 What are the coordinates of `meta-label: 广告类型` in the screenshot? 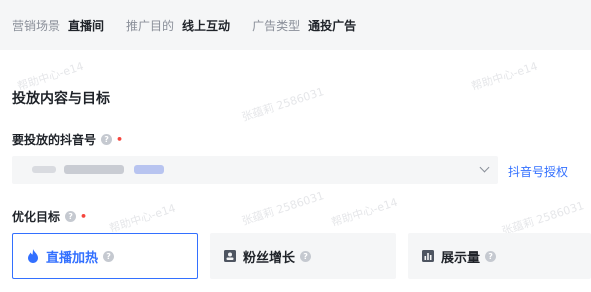 It's located at (276, 25).